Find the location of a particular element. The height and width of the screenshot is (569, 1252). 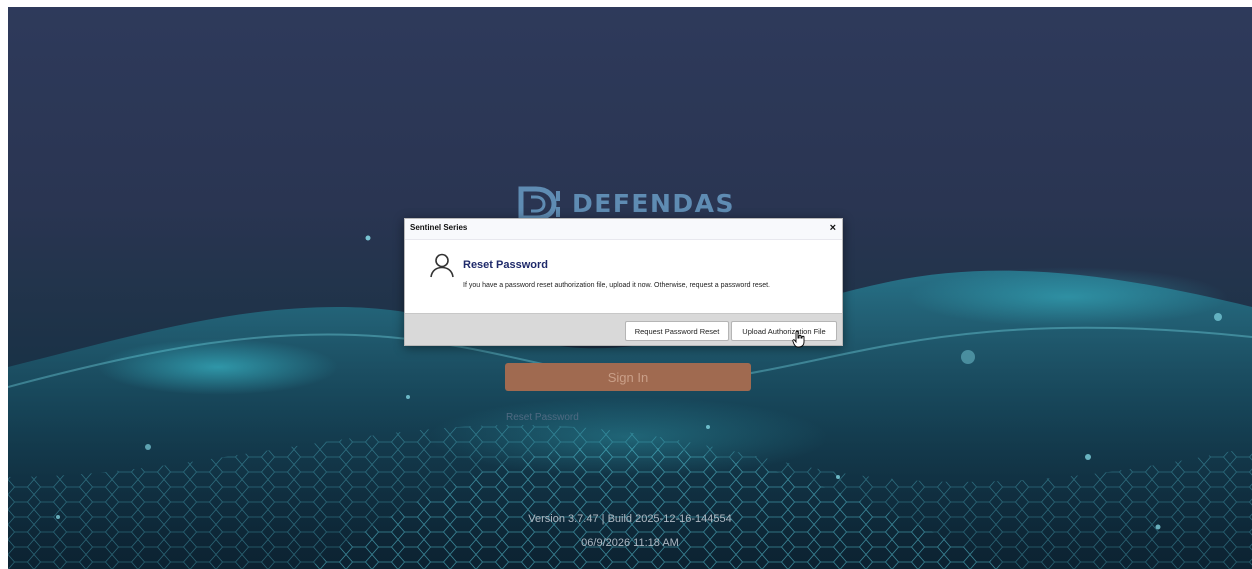

current-datetime: 06/9/2026 11:18 AM is located at coordinates (630, 543).